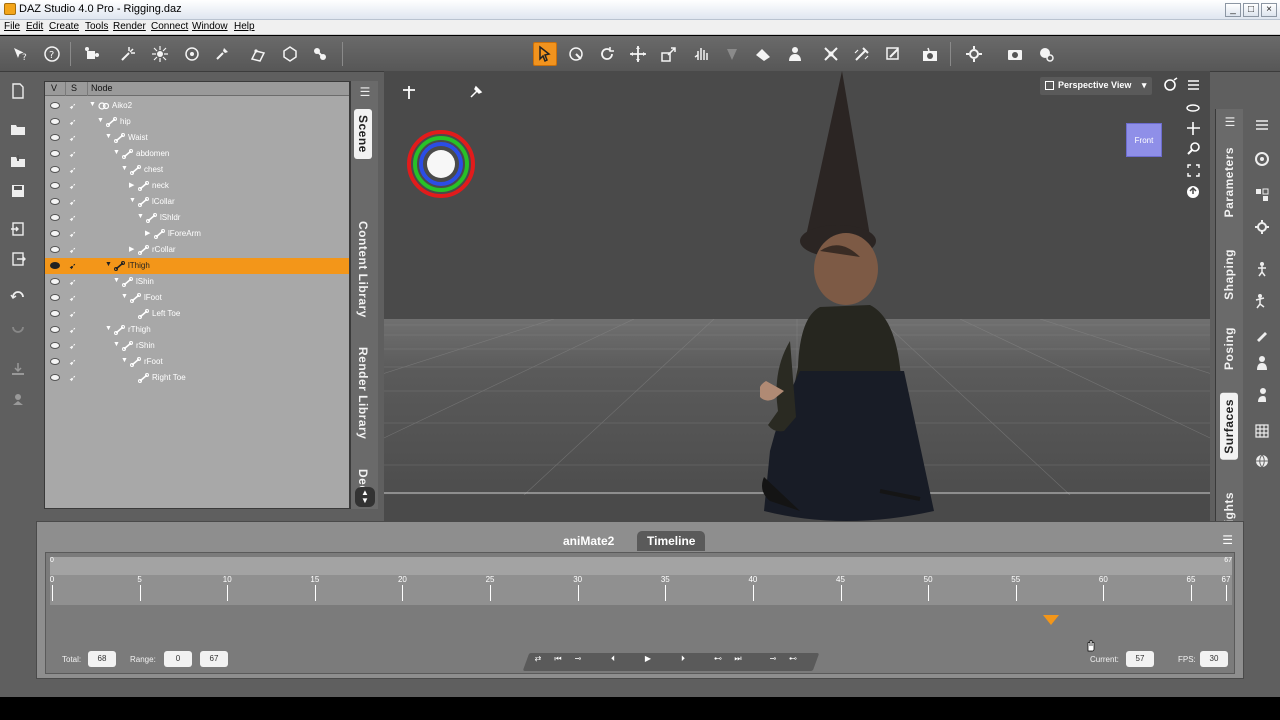 The width and height of the screenshot is (1280, 720). Describe the element at coordinates (409, 92) in the screenshot. I see `pin-translate-icon` at that location.